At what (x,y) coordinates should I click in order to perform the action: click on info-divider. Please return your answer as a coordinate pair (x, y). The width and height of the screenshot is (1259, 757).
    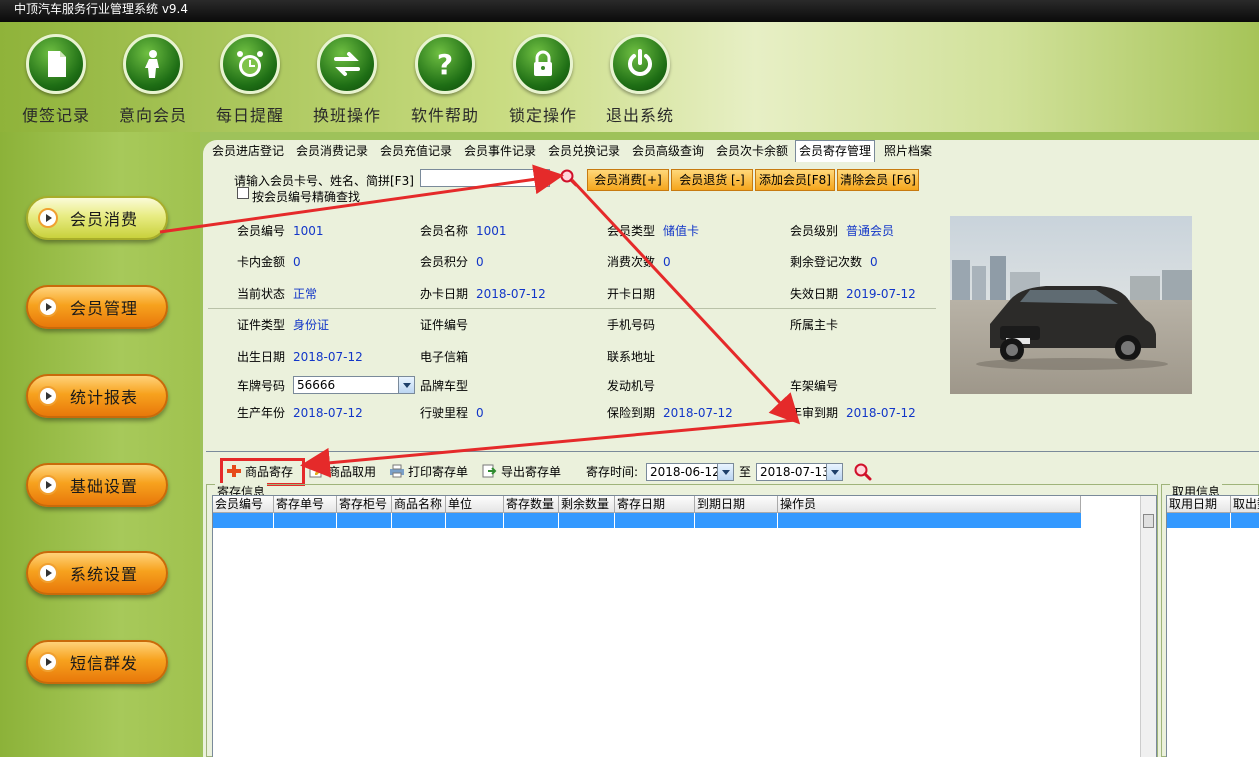
    Looking at the image, I should click on (572, 308).